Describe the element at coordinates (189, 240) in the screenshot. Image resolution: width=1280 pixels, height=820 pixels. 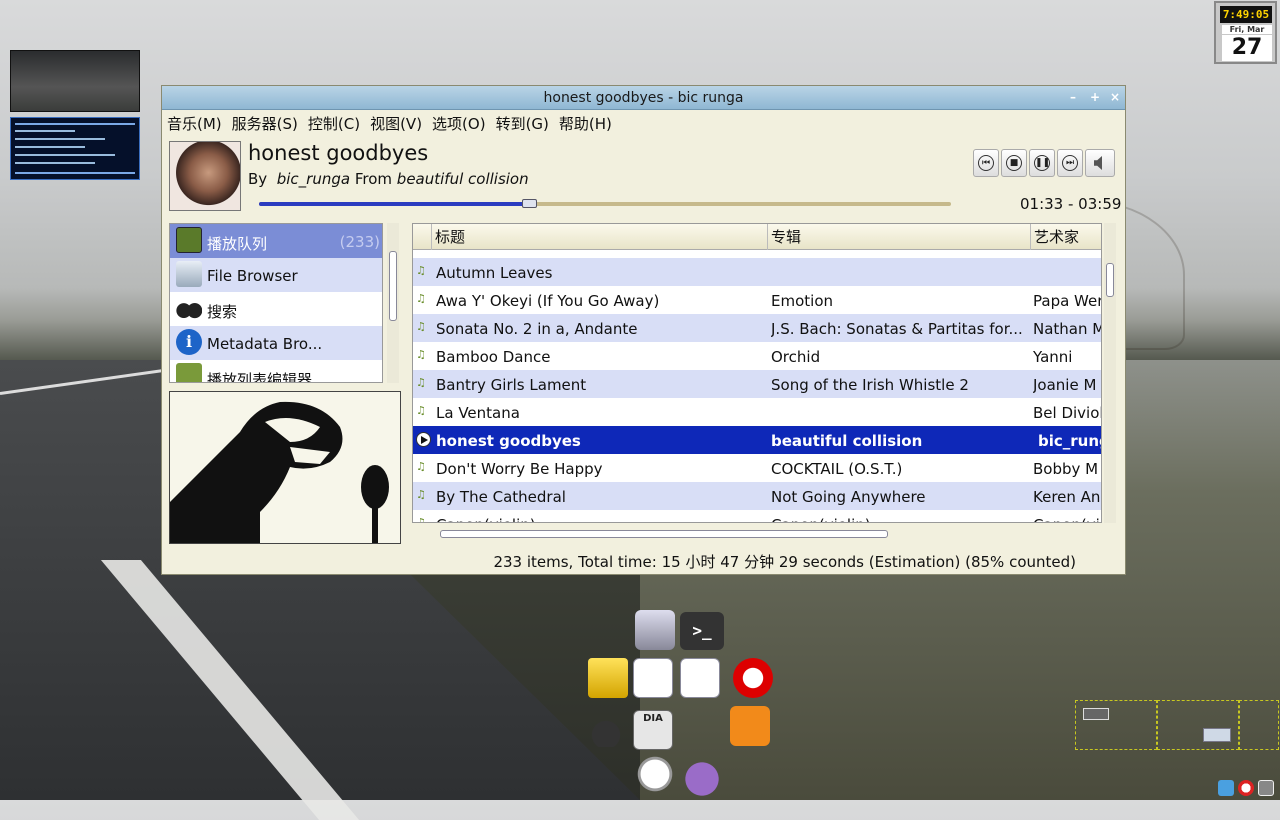
I see `playlist-icon` at that location.